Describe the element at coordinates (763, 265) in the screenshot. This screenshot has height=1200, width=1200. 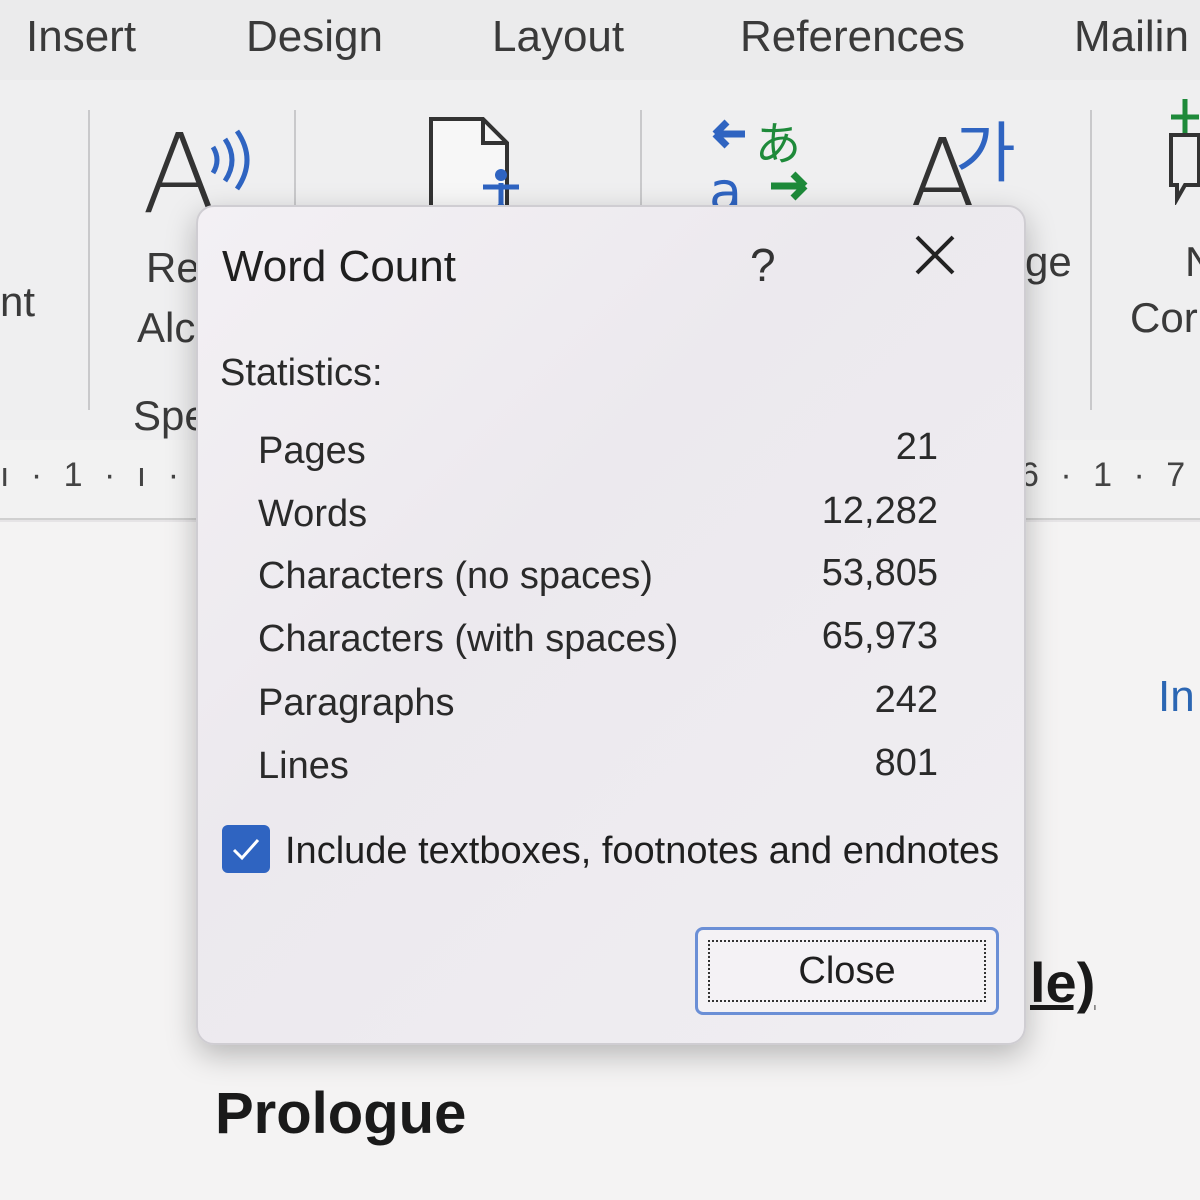
I see `help-button: ?` at that location.